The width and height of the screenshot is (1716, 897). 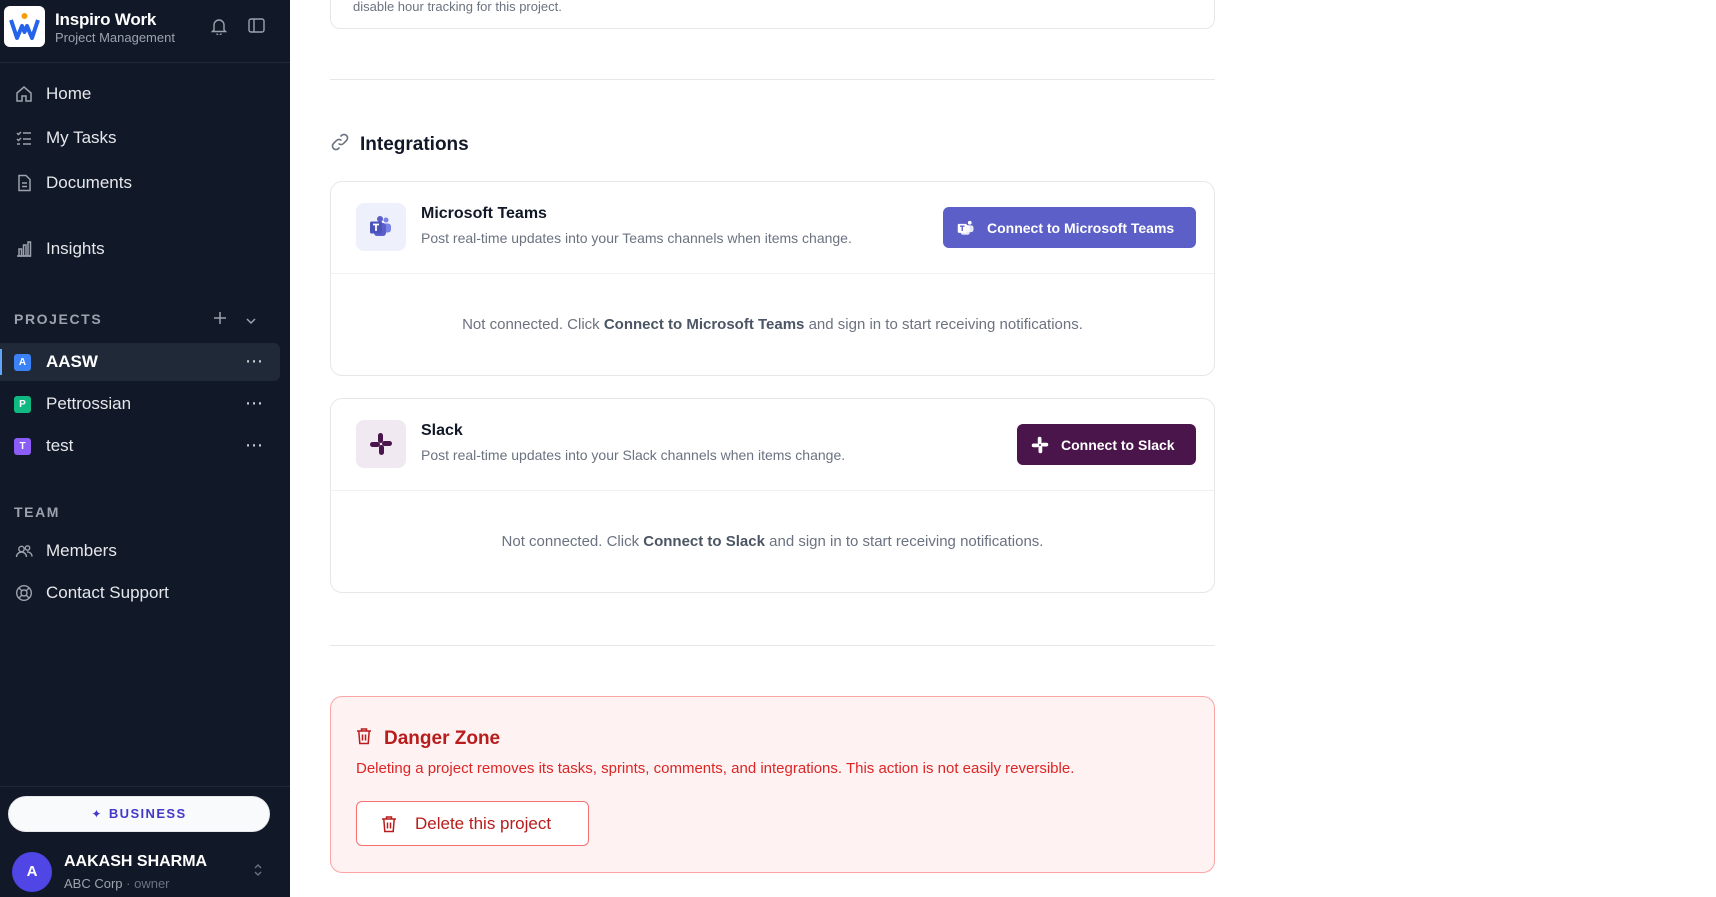 What do you see at coordinates (24, 26) in the screenshot?
I see `app-logo` at bounding box center [24, 26].